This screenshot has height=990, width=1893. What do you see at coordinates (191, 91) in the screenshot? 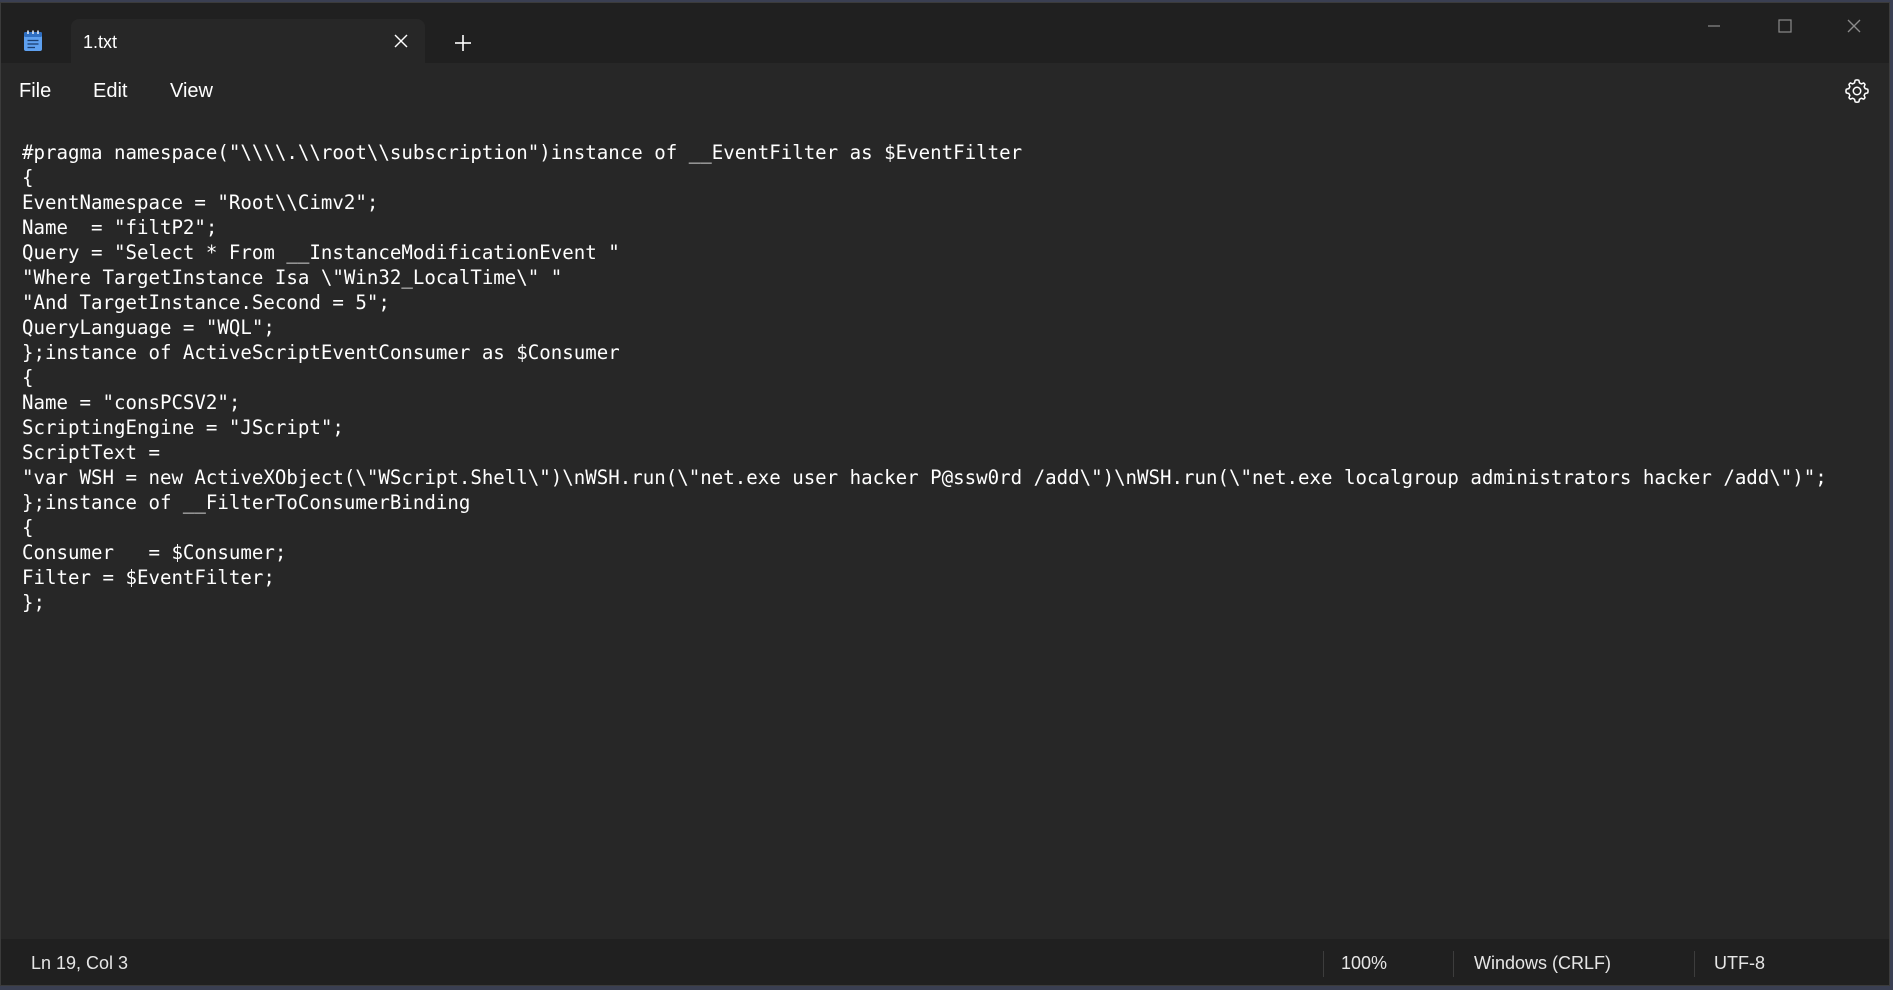
I see `menu-view: View` at bounding box center [191, 91].